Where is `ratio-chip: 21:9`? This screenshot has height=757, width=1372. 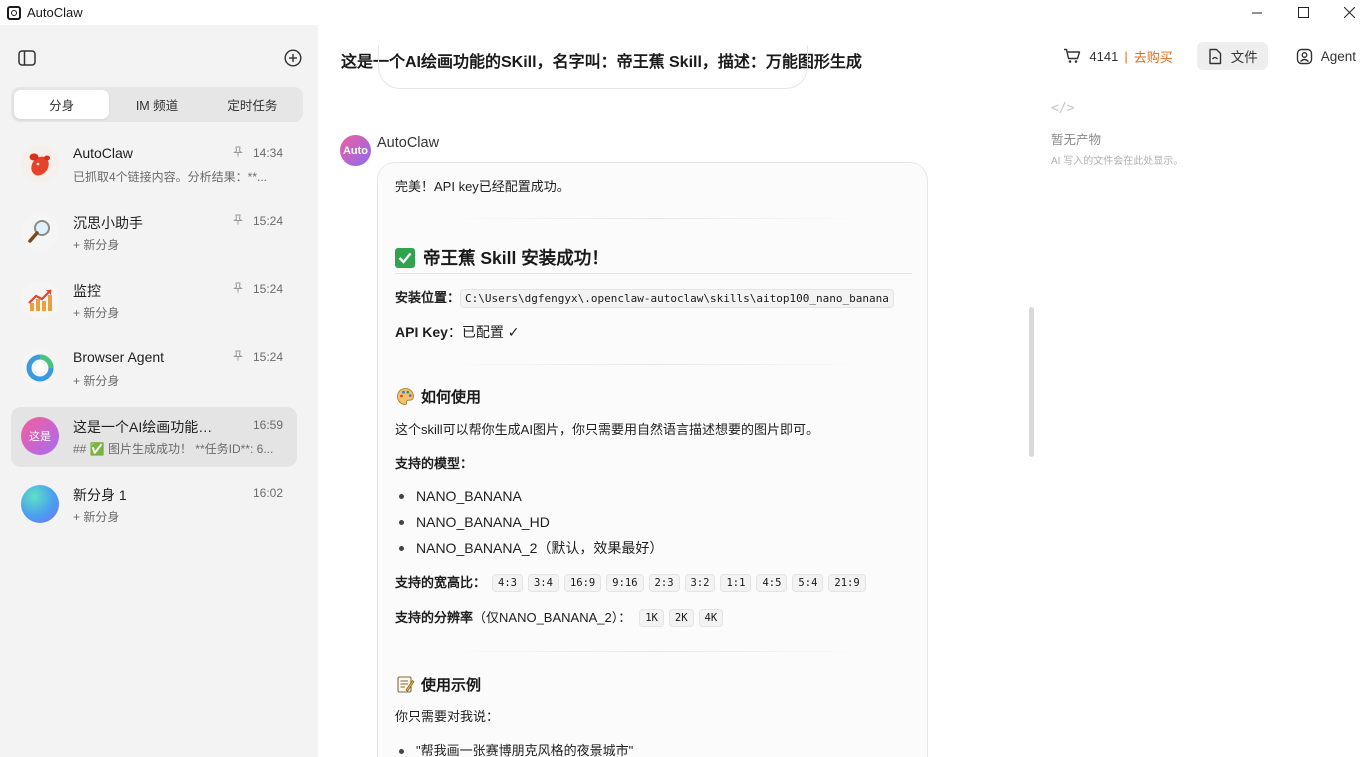
ratio-chip: 21:9 is located at coordinates (847, 583).